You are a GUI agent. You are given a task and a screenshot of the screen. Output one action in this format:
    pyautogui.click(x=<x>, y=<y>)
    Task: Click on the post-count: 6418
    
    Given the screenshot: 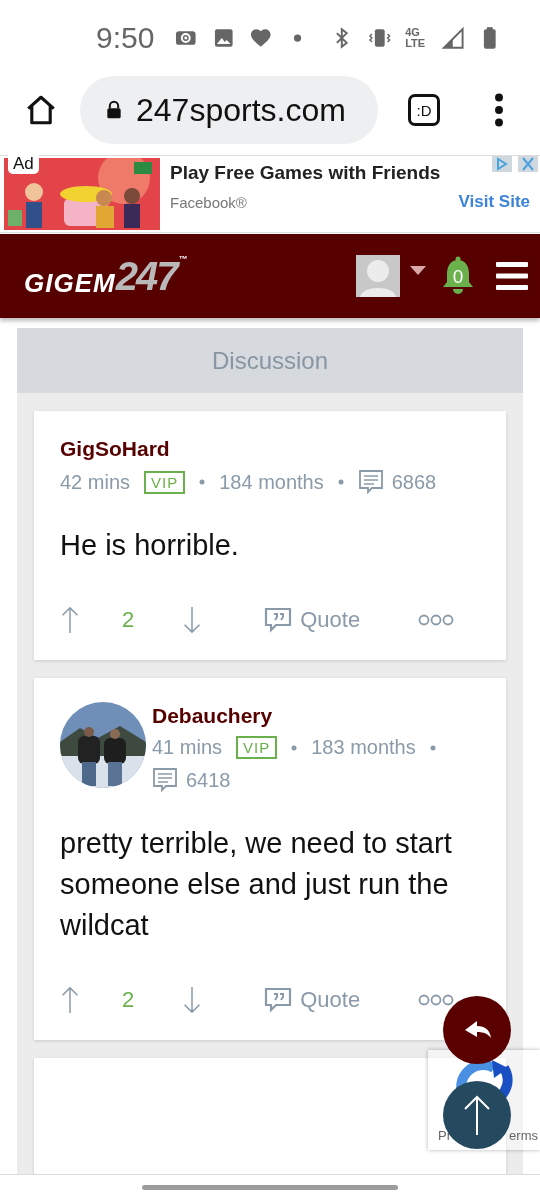 What is the action you would take?
    pyautogui.click(x=208, y=780)
    